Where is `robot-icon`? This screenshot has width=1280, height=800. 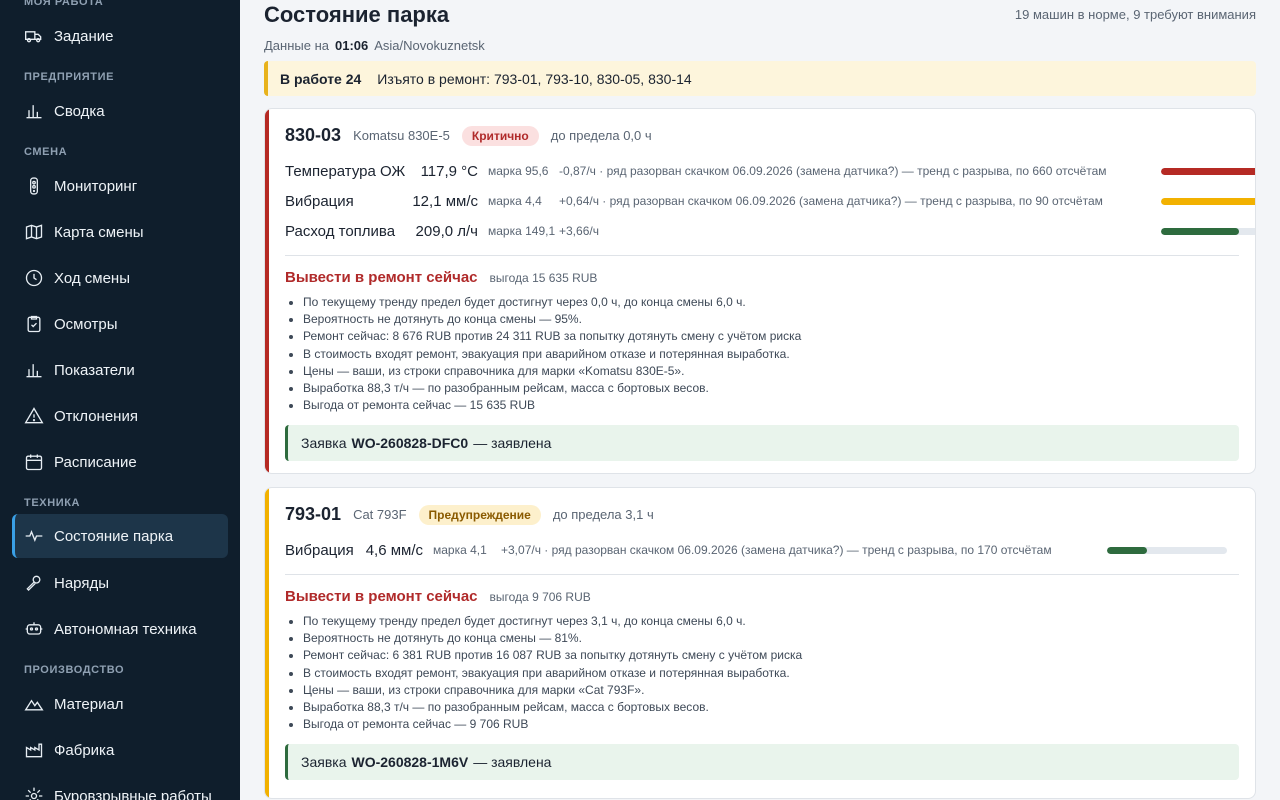
robot-icon is located at coordinates (34, 628).